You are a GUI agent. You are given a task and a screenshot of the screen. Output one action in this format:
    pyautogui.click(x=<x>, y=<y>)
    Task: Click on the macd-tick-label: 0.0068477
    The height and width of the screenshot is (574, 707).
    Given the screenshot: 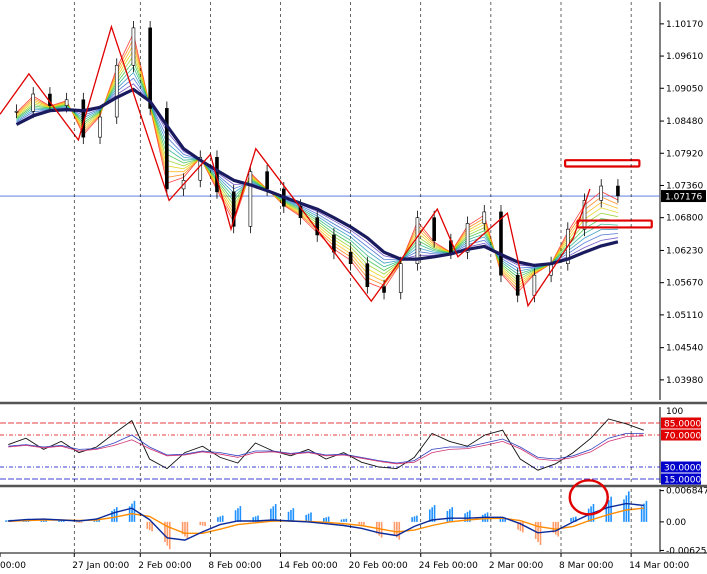 What is the action you would take?
    pyautogui.click(x=686, y=492)
    